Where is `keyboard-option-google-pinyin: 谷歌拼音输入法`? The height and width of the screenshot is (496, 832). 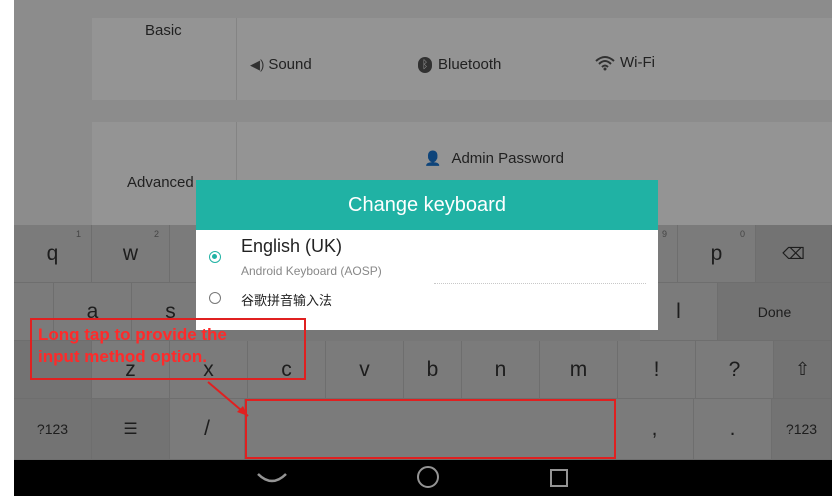 keyboard-option-google-pinyin: 谷歌拼音输入法 is located at coordinates (427, 302).